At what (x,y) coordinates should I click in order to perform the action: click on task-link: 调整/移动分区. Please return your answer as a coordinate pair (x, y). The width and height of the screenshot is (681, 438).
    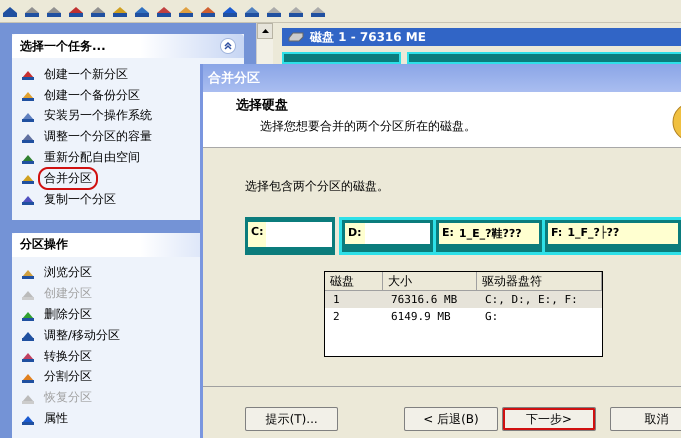
    Looking at the image, I should click on (82, 335).